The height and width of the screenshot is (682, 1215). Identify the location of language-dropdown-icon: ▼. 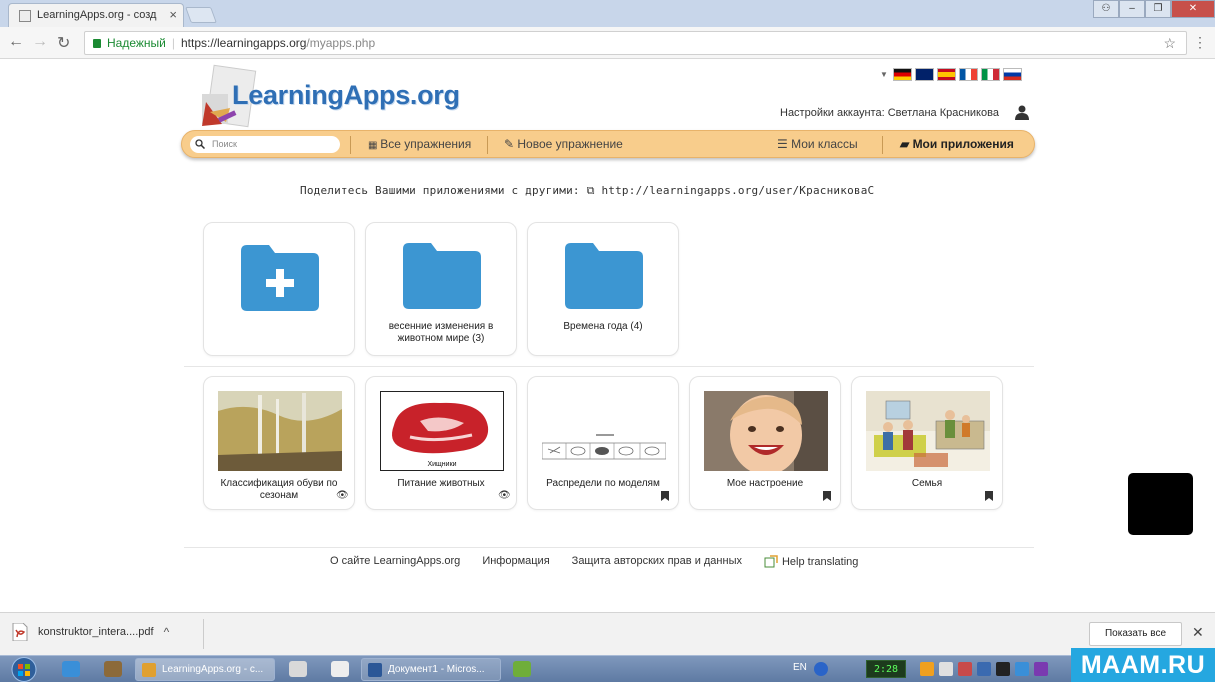
(884, 74).